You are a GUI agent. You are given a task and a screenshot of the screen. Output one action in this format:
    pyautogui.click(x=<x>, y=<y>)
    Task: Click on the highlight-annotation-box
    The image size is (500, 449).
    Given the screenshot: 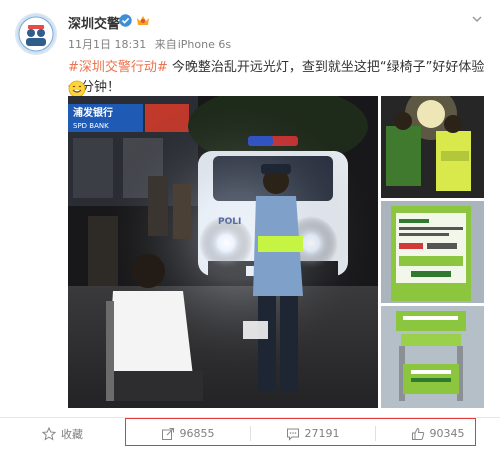 What is the action you would take?
    pyautogui.click(x=300, y=432)
    